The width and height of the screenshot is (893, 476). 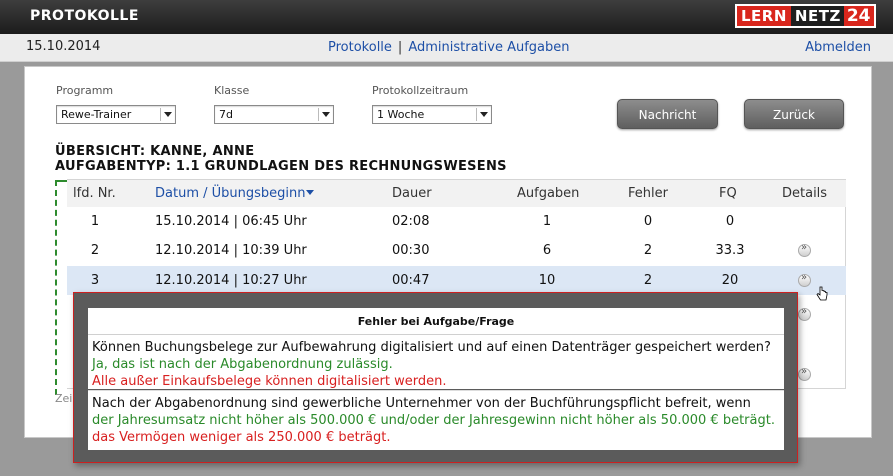 What do you see at coordinates (488, 47) in the screenshot?
I see `nav-link-admin-tasks: Administrative Aufgaben` at bounding box center [488, 47].